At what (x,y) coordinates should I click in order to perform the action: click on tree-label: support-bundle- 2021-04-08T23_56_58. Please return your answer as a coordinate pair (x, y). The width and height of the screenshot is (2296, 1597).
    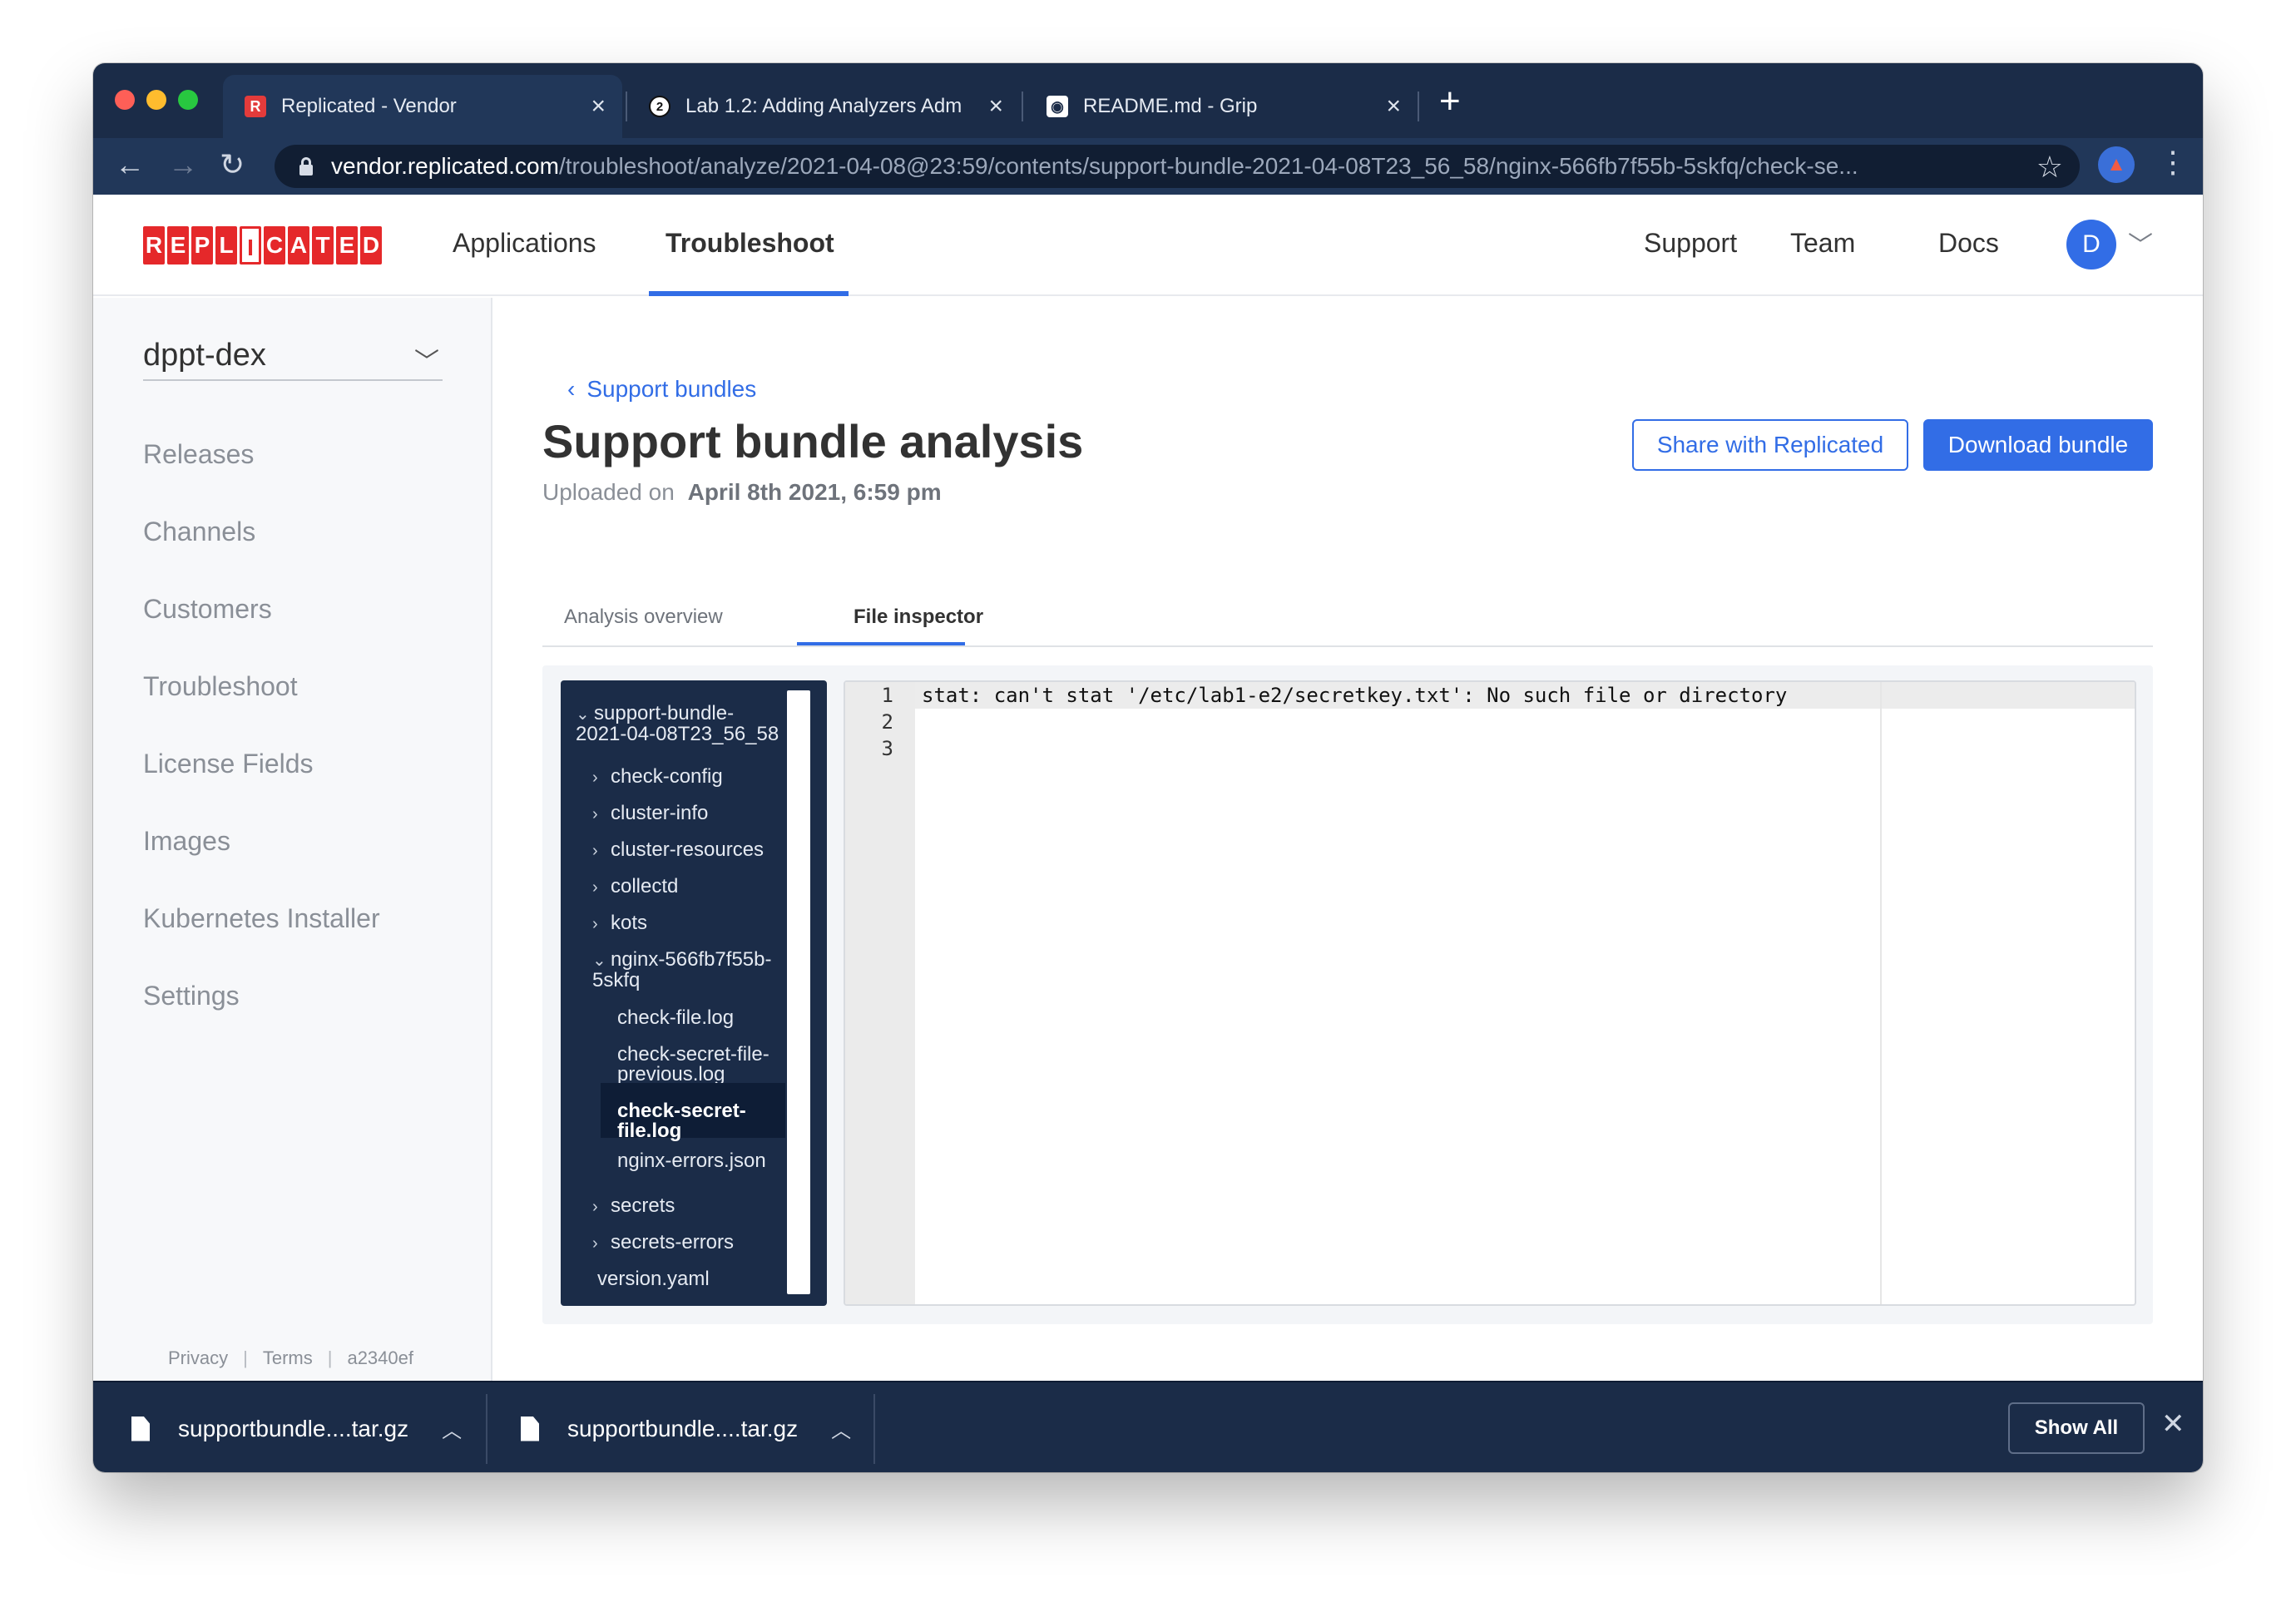
    Looking at the image, I should click on (677, 723).